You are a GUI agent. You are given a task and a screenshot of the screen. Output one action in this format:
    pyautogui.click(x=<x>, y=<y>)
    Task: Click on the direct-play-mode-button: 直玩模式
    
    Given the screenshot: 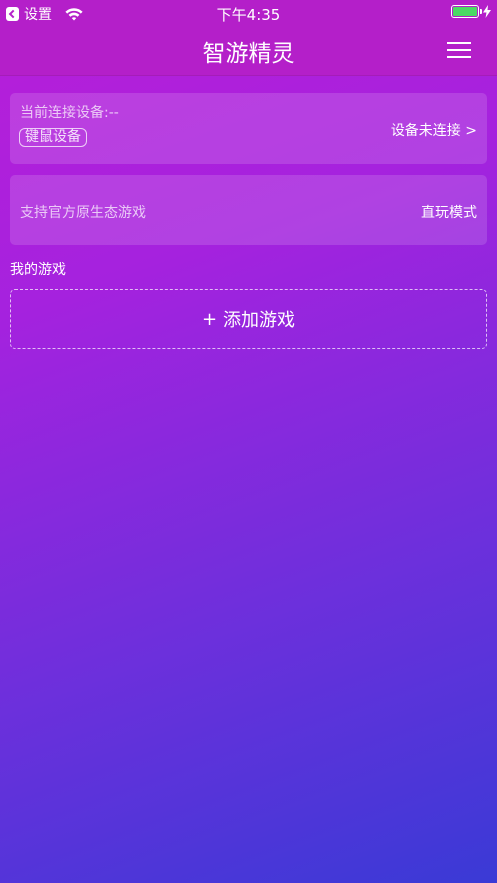 What is the action you would take?
    pyautogui.click(x=449, y=212)
    